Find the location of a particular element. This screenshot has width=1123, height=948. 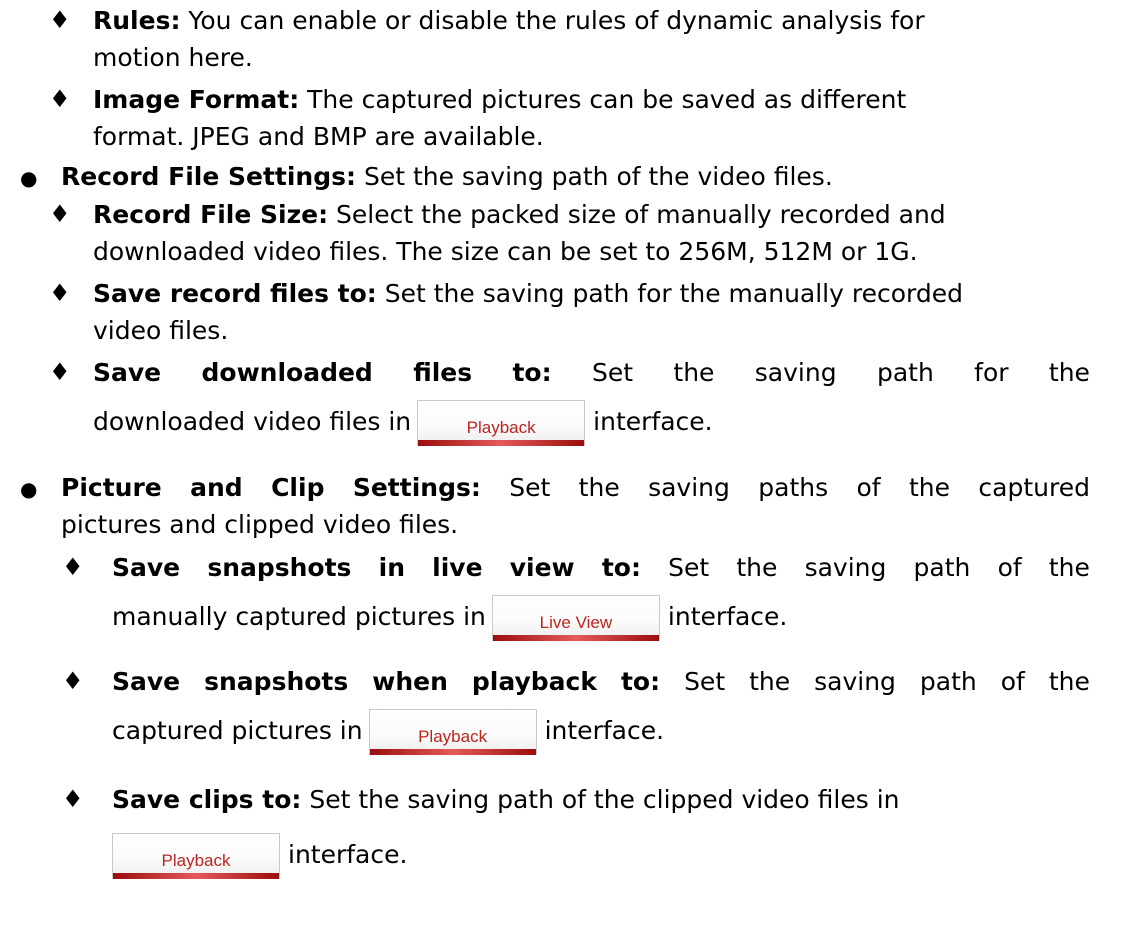

record-file-settings-text: Set the saving path of the video files. is located at coordinates (594, 176).